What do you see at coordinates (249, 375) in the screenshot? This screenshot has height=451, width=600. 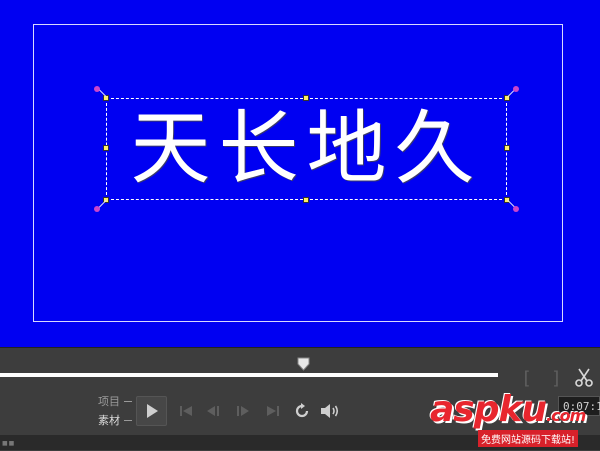 I see `timeline-scrubber-track` at bounding box center [249, 375].